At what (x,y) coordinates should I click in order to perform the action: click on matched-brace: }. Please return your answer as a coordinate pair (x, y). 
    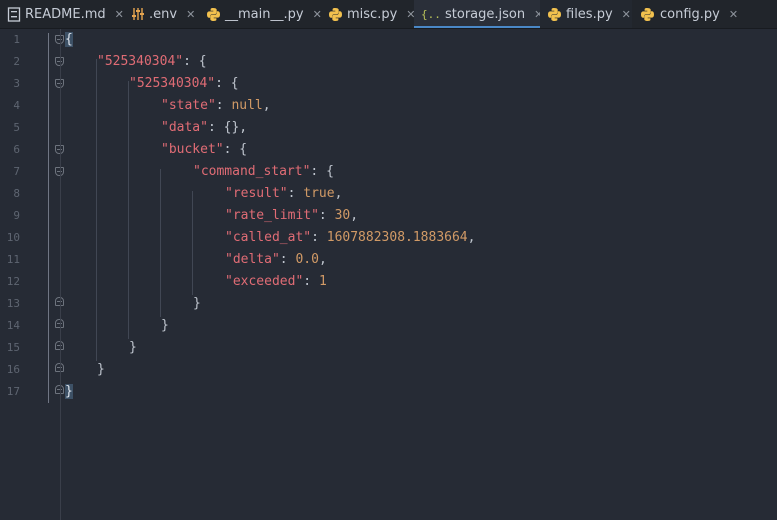
    Looking at the image, I should click on (69, 391).